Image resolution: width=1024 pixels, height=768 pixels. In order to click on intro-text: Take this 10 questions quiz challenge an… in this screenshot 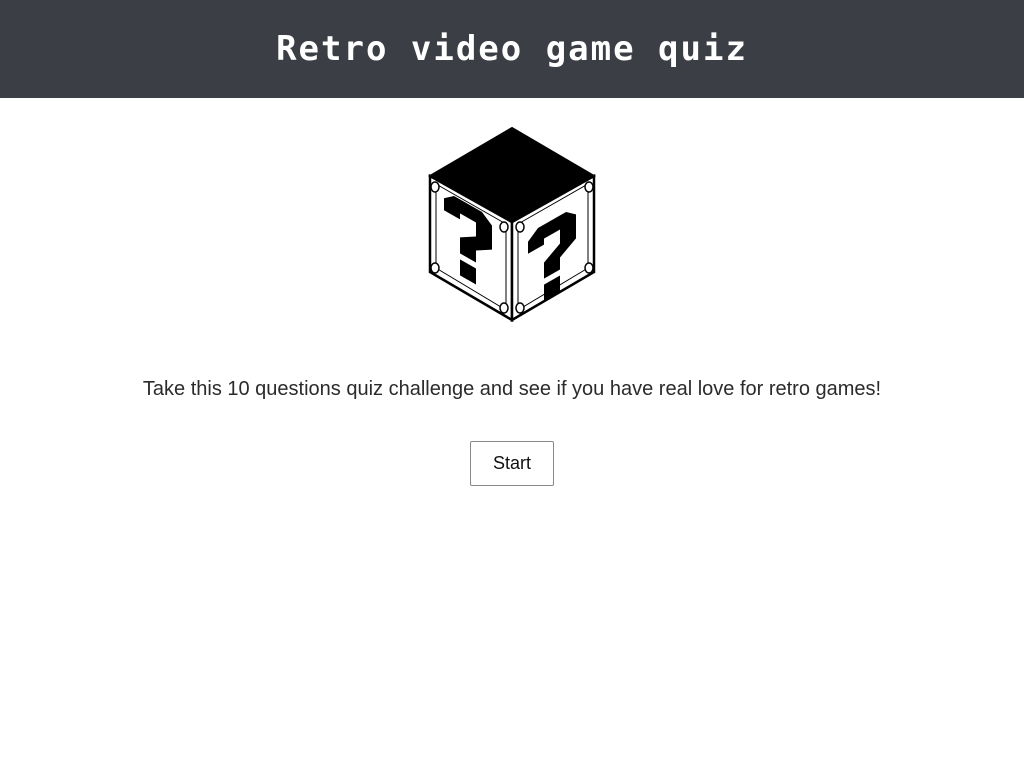, I will do `click(512, 389)`.